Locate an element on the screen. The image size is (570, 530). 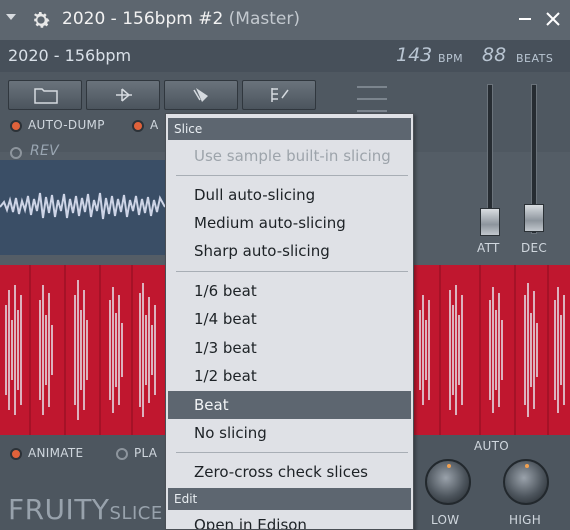
slice-tool-button is located at coordinates (201, 95).